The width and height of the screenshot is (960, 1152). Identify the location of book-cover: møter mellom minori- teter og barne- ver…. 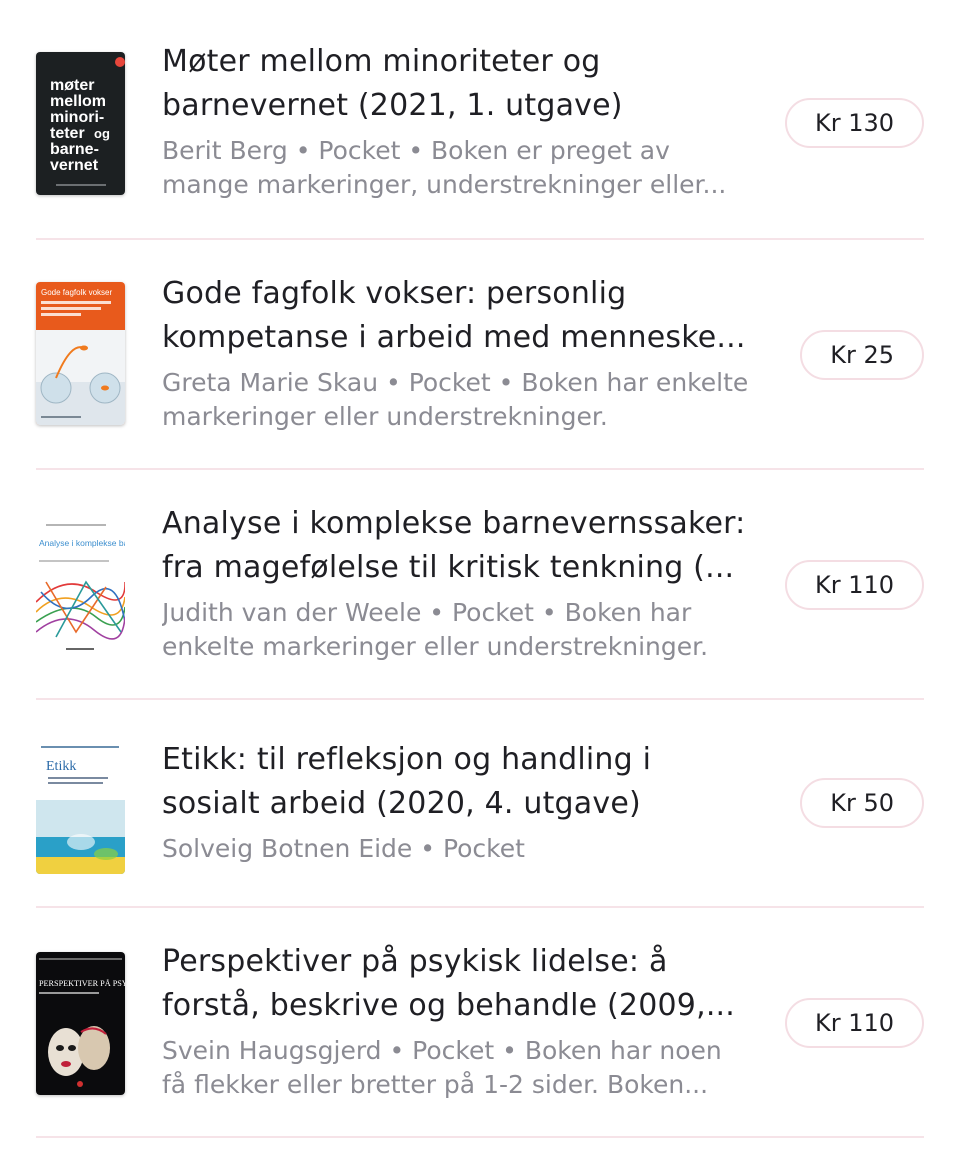
(80, 123).